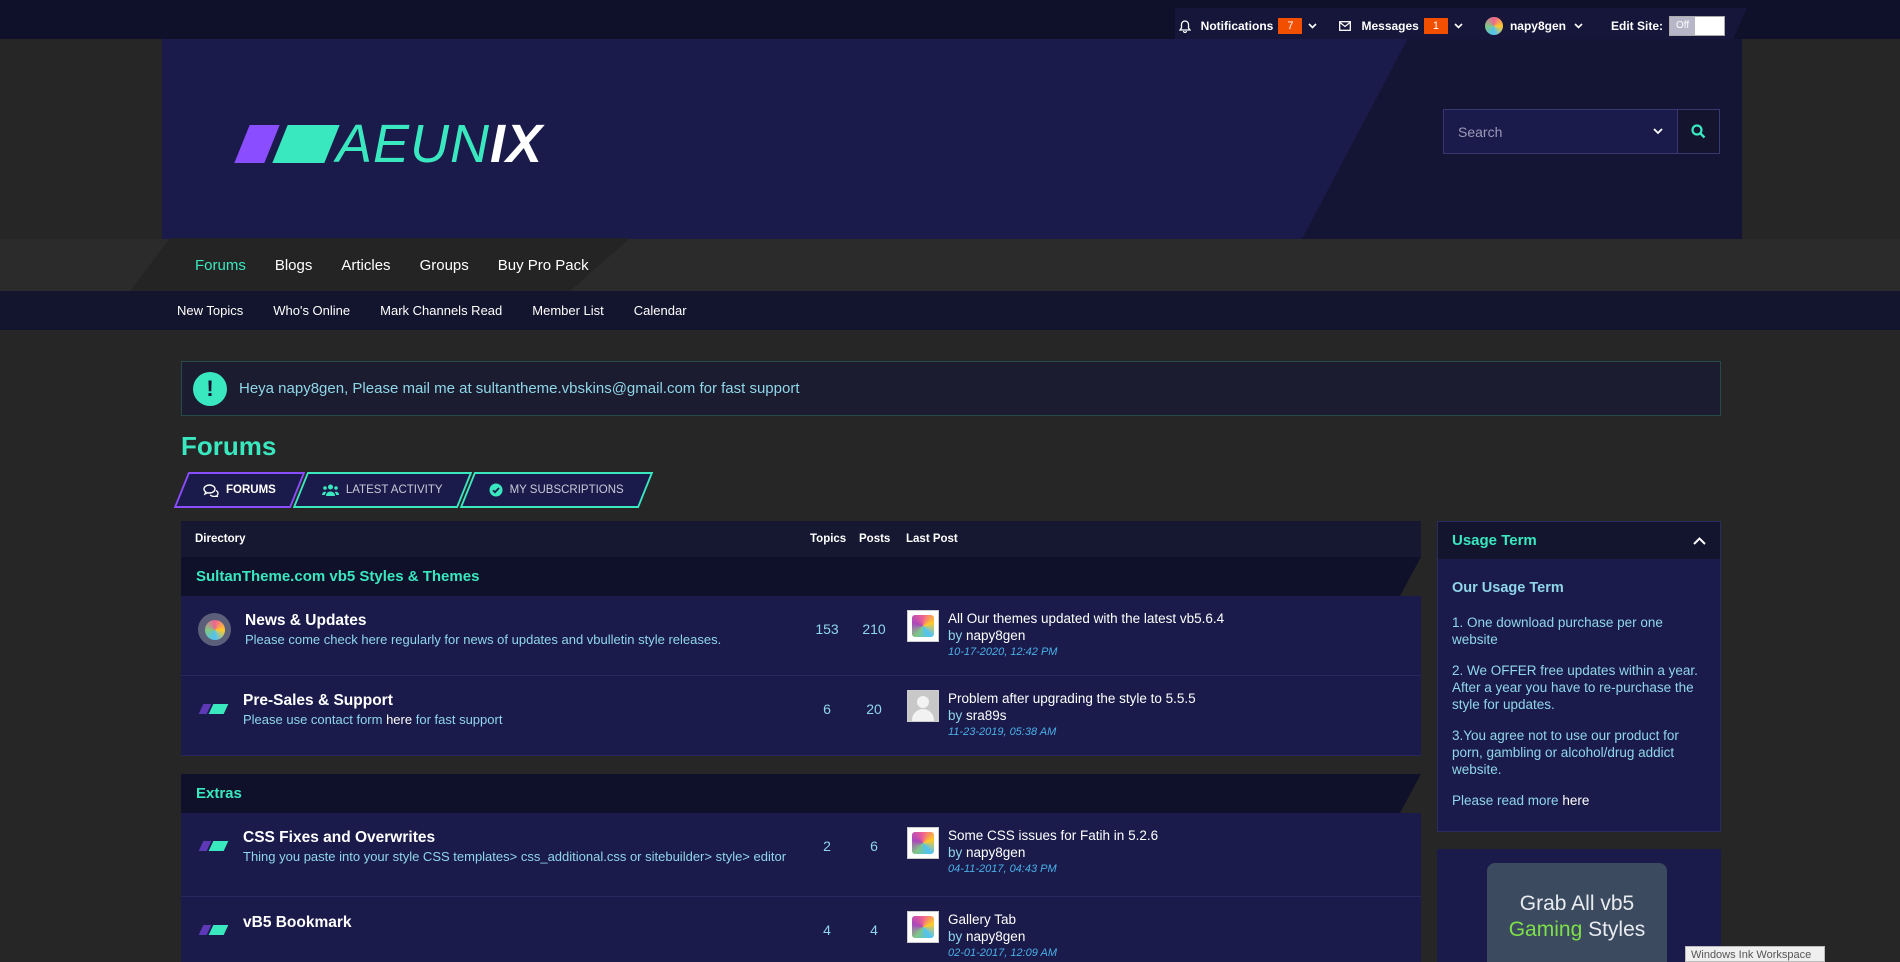 This screenshot has height=962, width=1900. I want to click on last-post-user-link: sra89s, so click(986, 715).